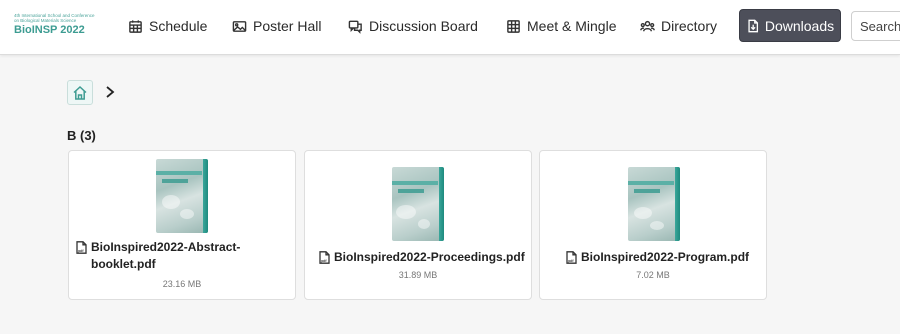 This screenshot has height=334, width=900. What do you see at coordinates (513, 26) in the screenshot?
I see `grid-icon` at bounding box center [513, 26].